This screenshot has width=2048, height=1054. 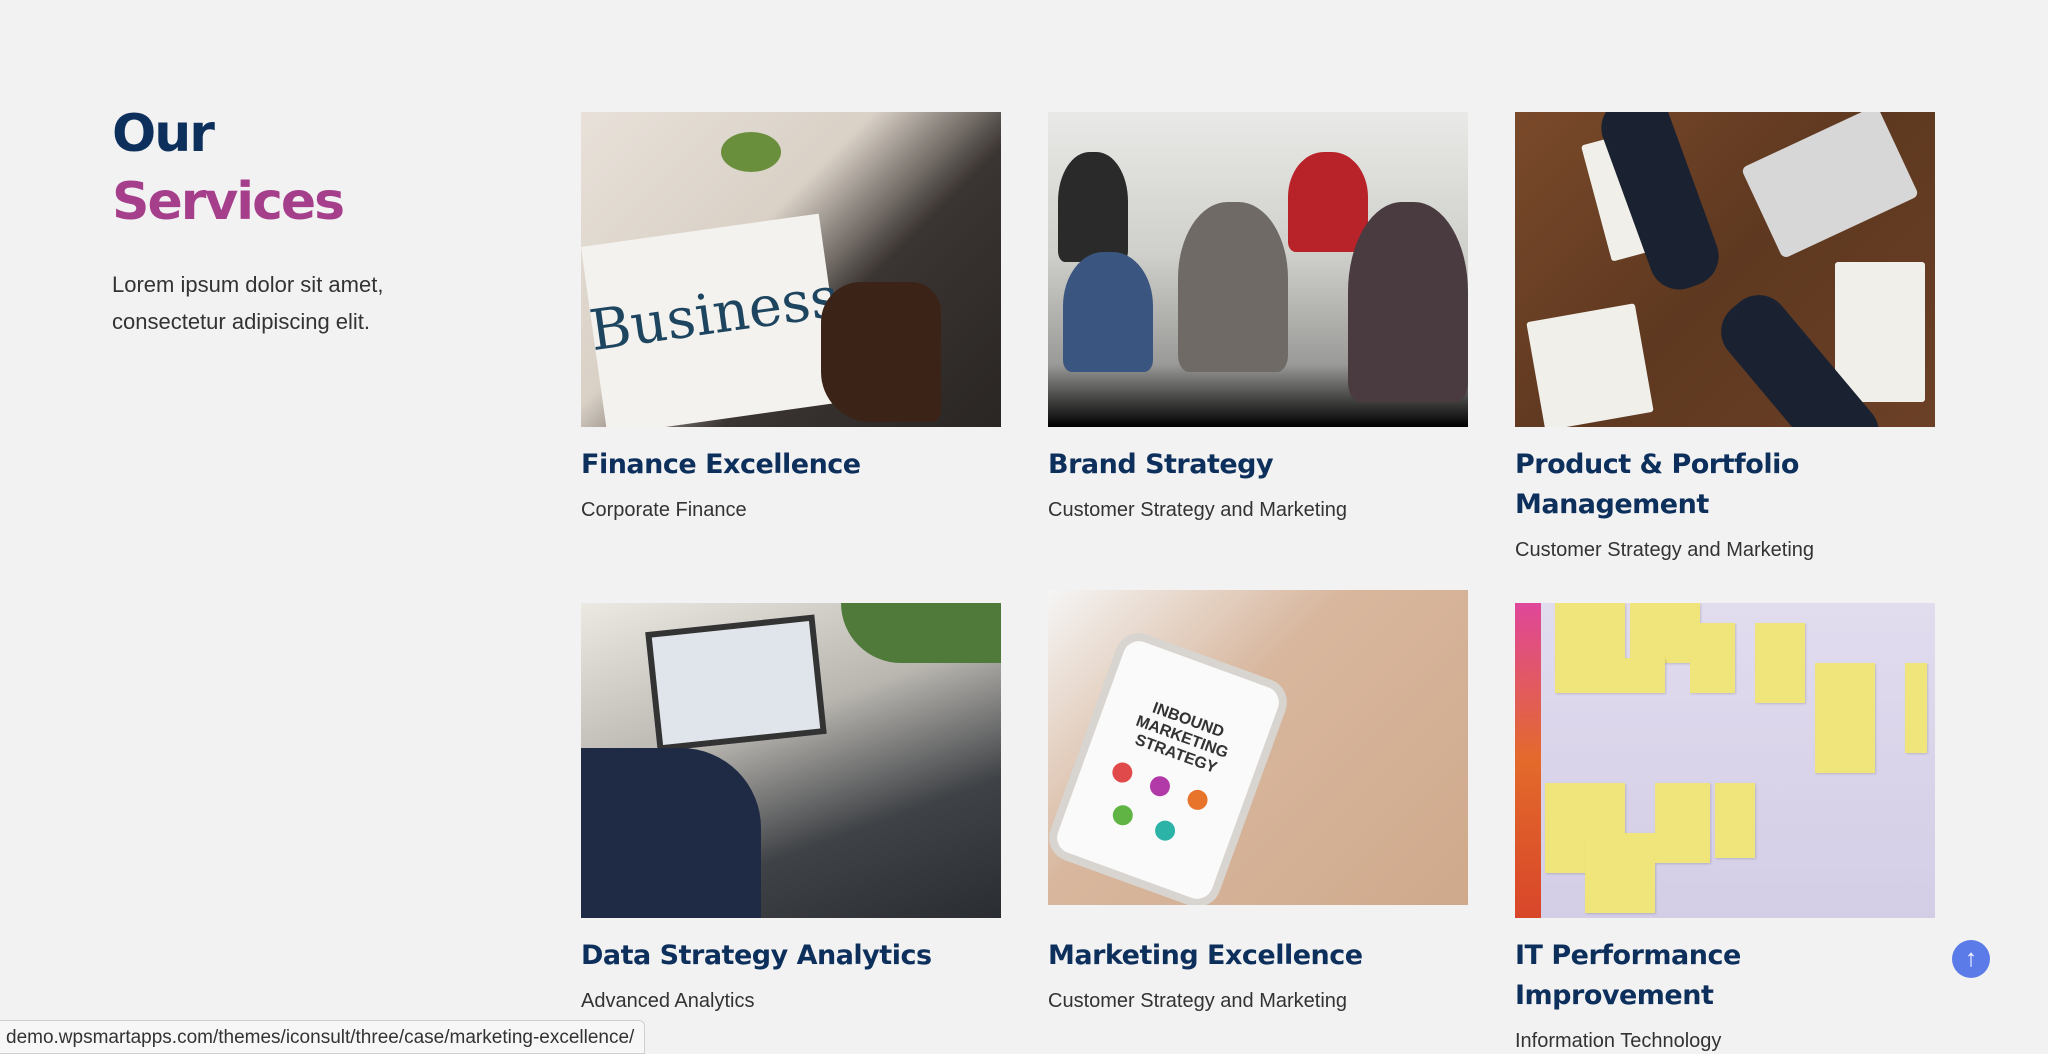 What do you see at coordinates (791, 269) in the screenshot?
I see `service-image: Business` at bounding box center [791, 269].